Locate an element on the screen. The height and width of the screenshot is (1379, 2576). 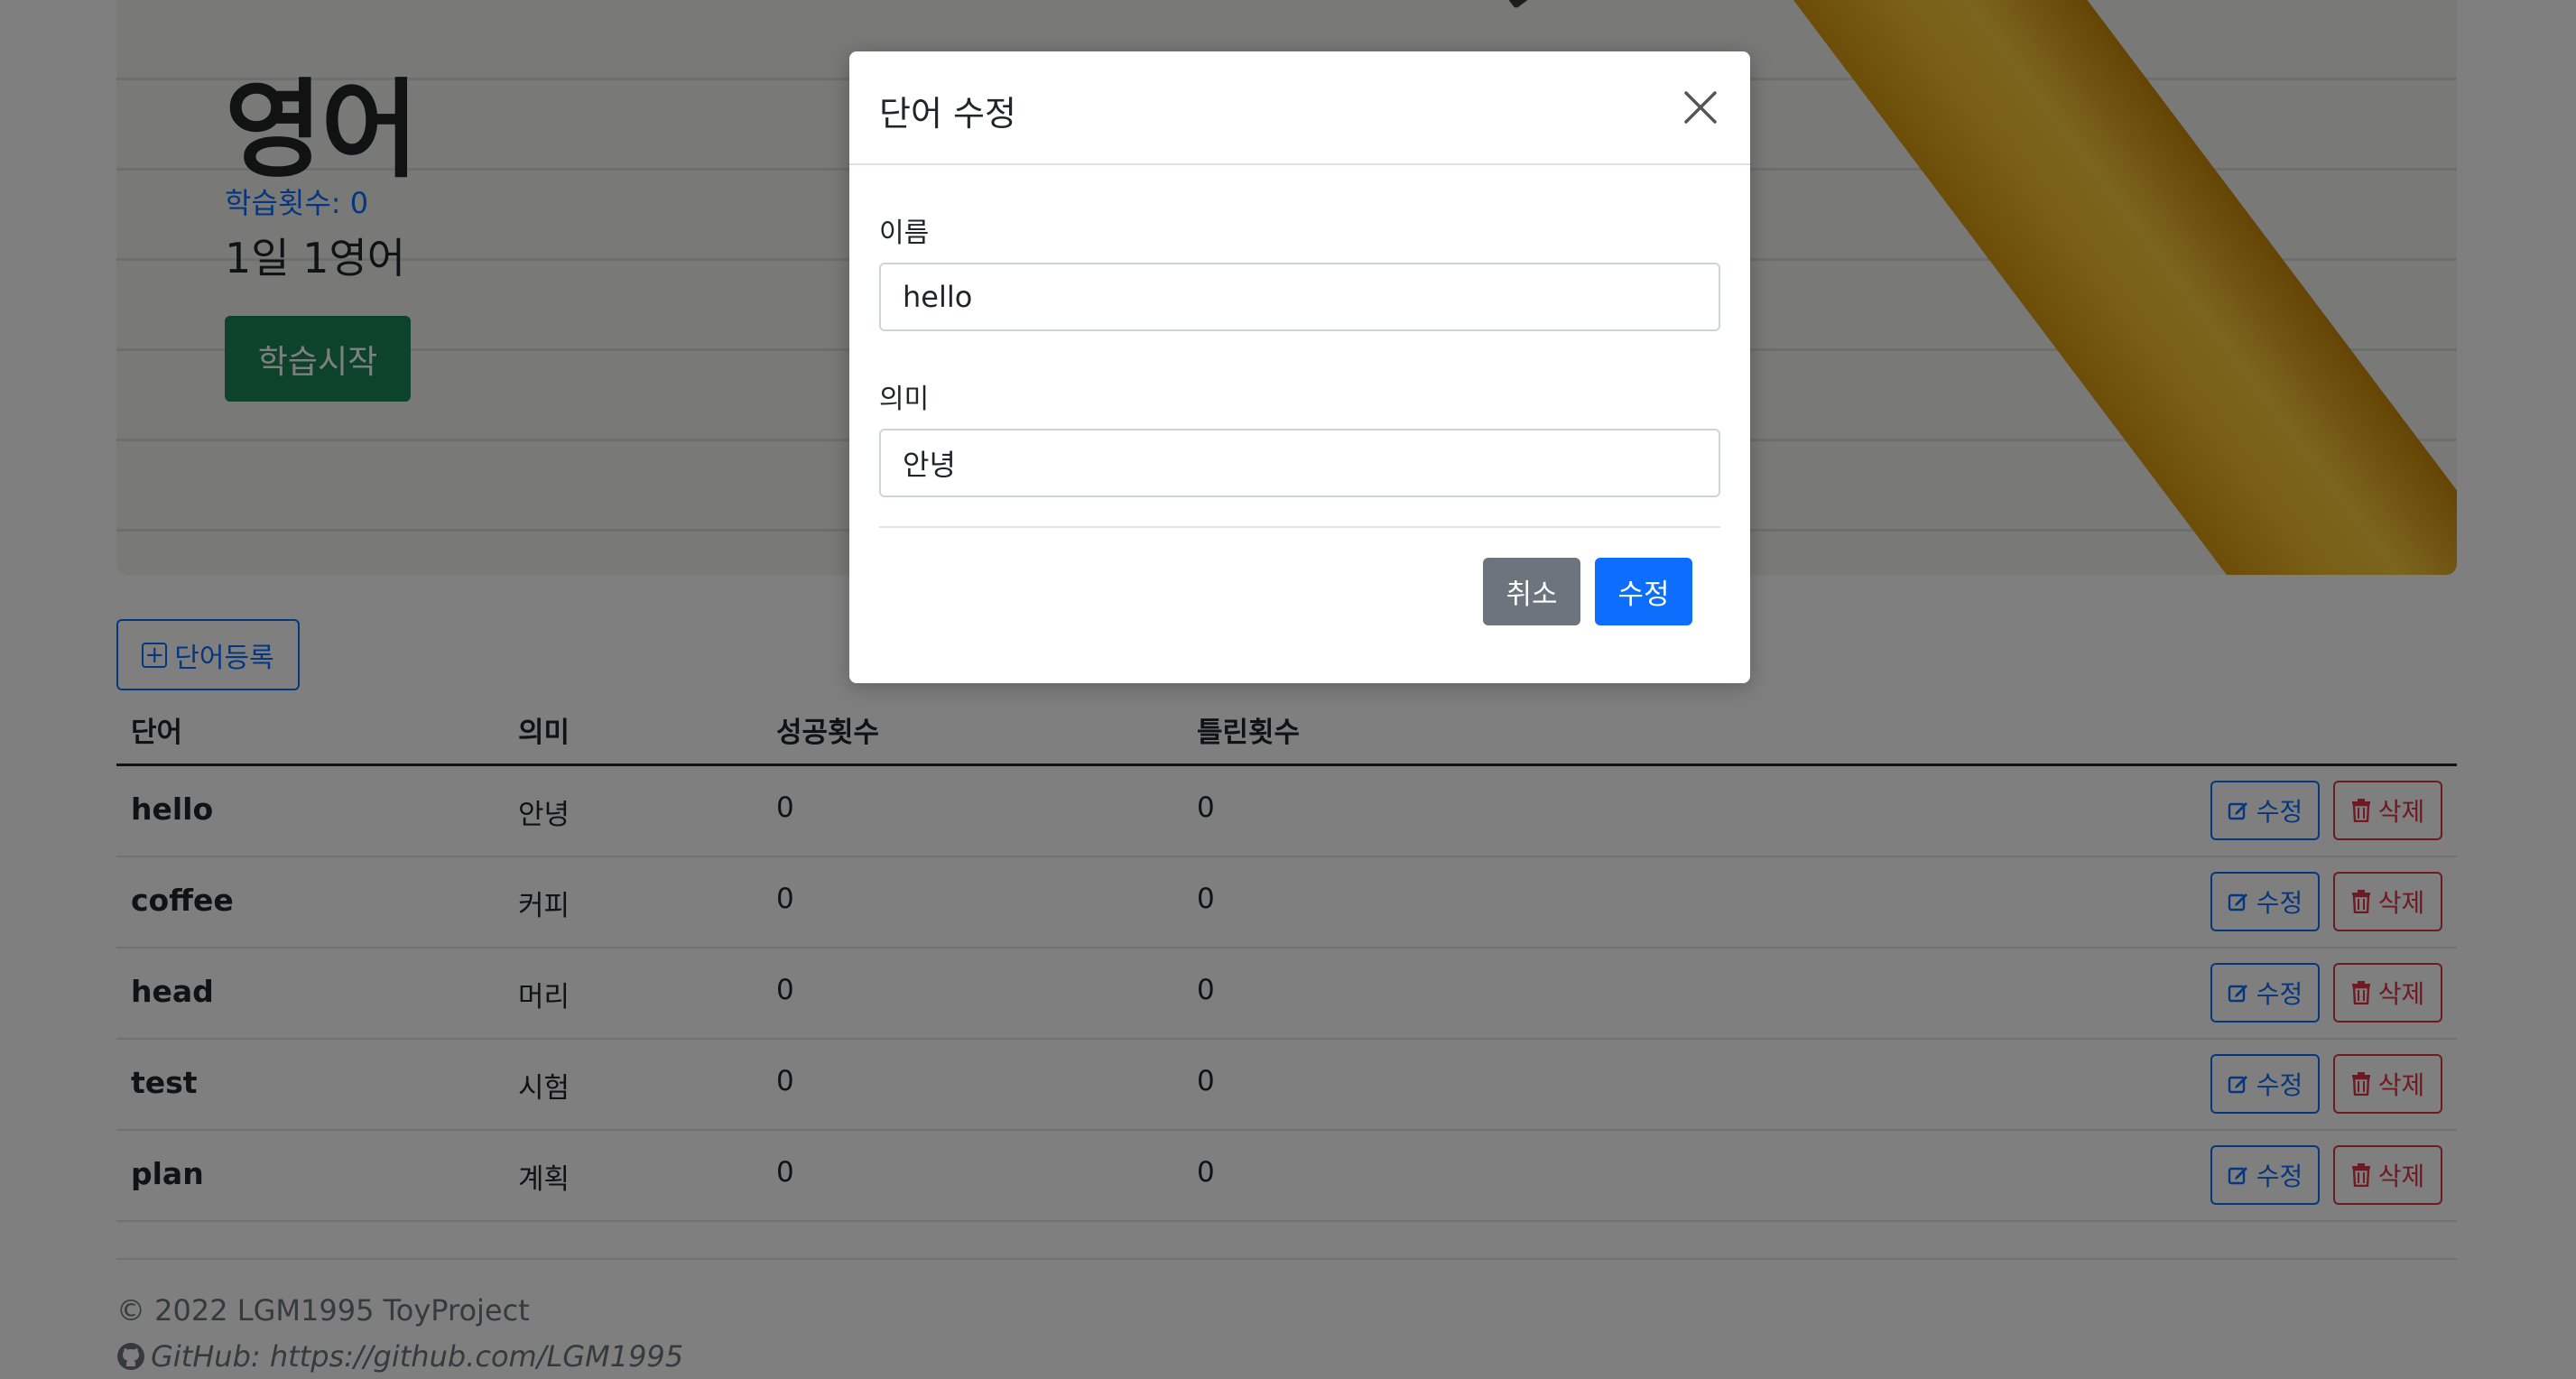
modal-header: 단어 수정 is located at coordinates (1299, 108).